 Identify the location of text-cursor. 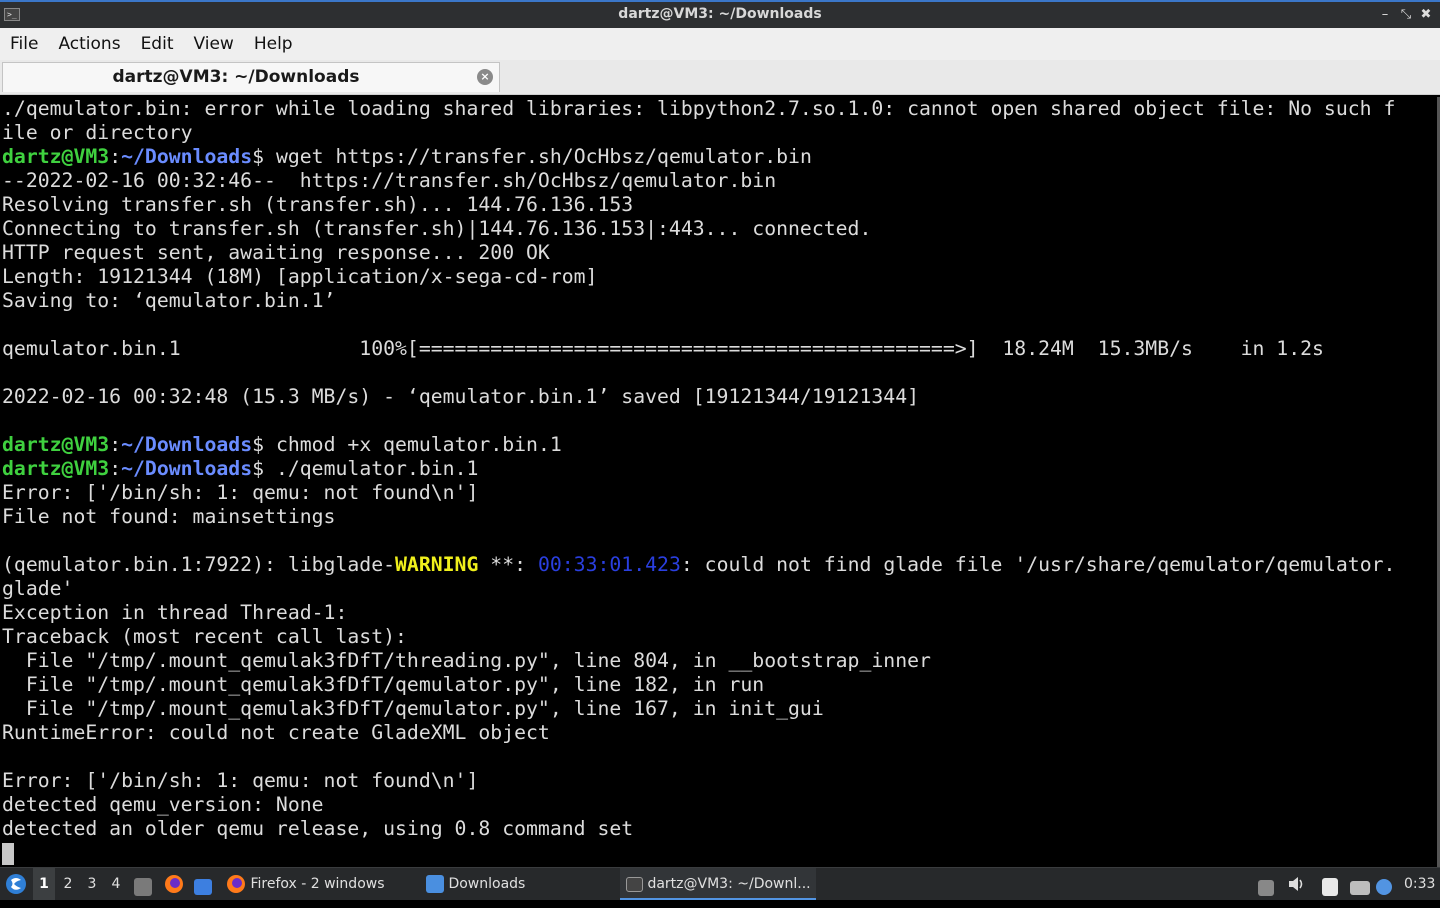
(8, 853).